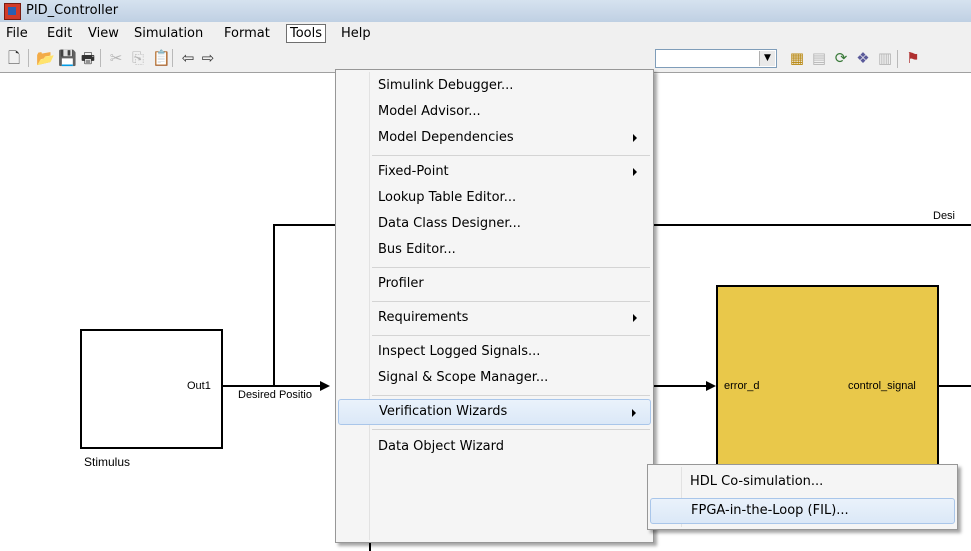  Describe the element at coordinates (116, 58) in the screenshot. I see `cut-icon: ✂` at that location.